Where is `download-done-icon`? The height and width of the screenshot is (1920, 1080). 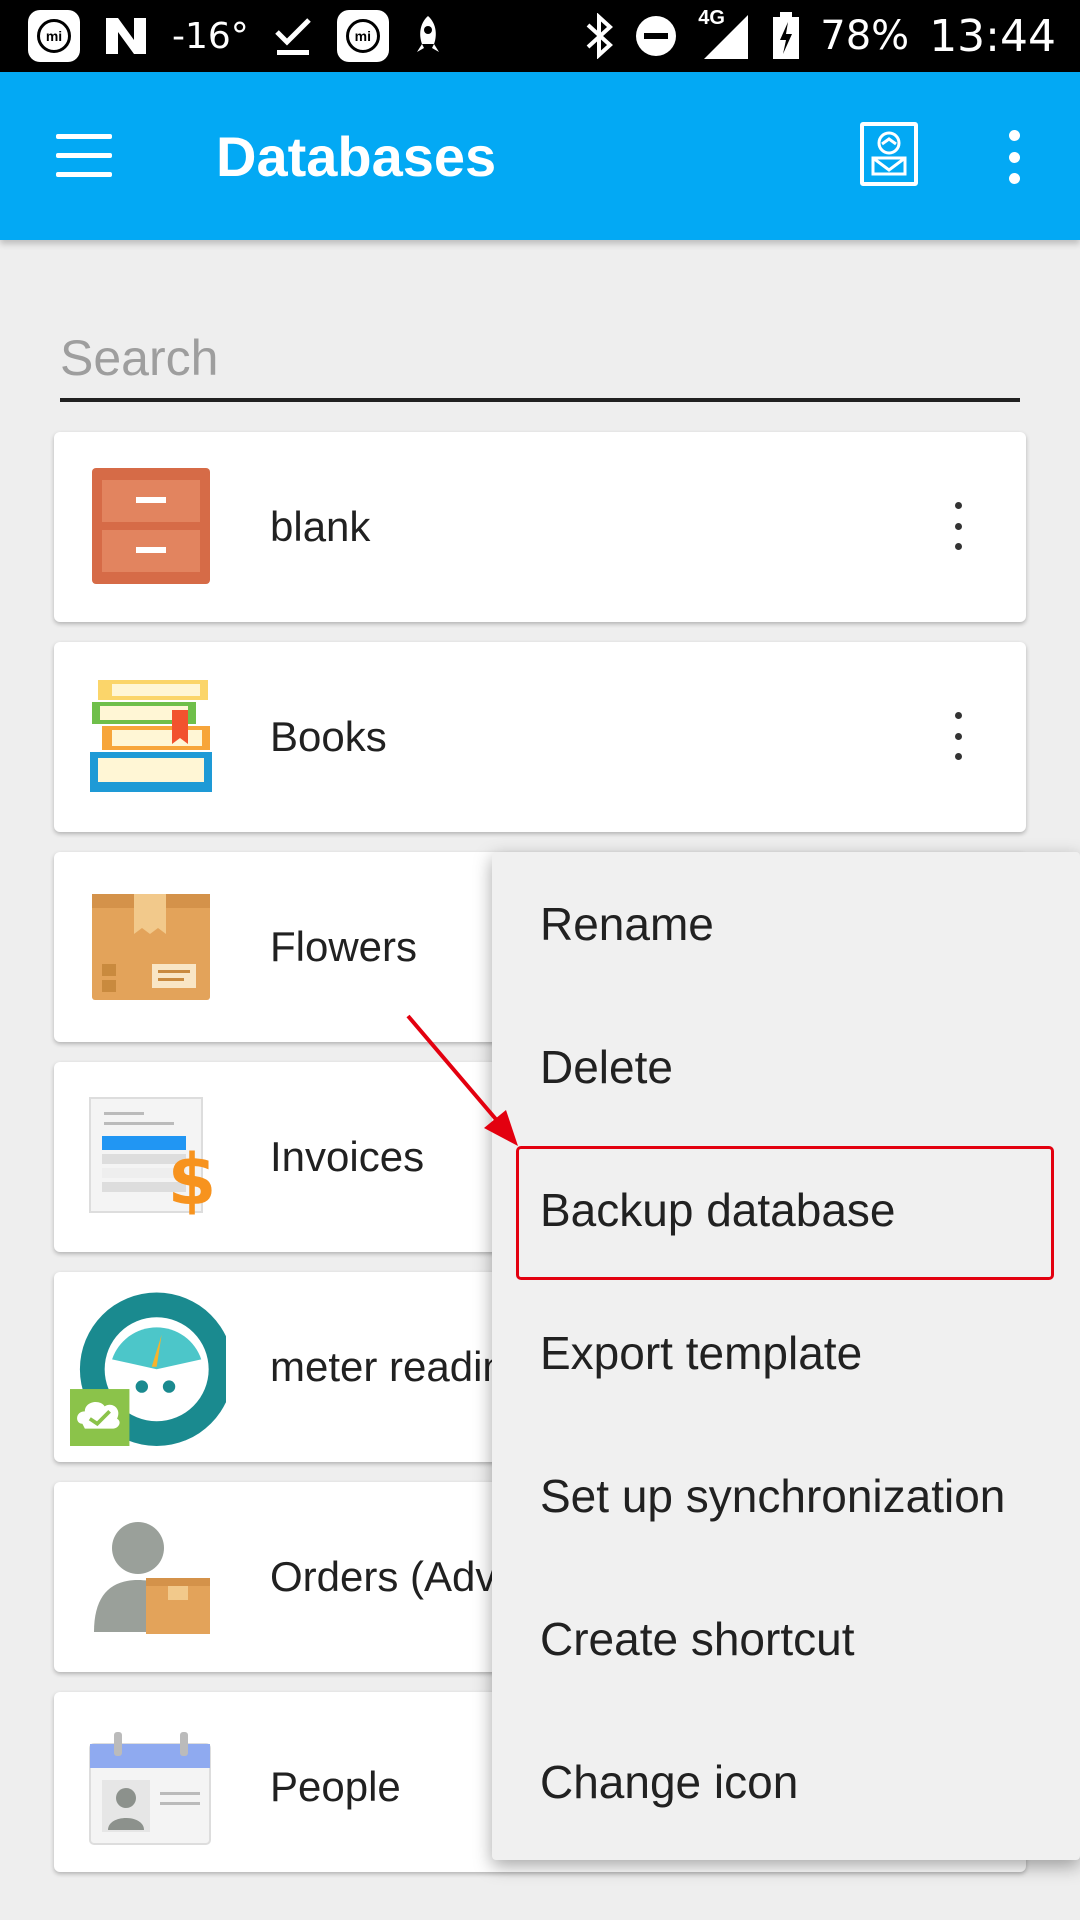
download-done-icon is located at coordinates (293, 36).